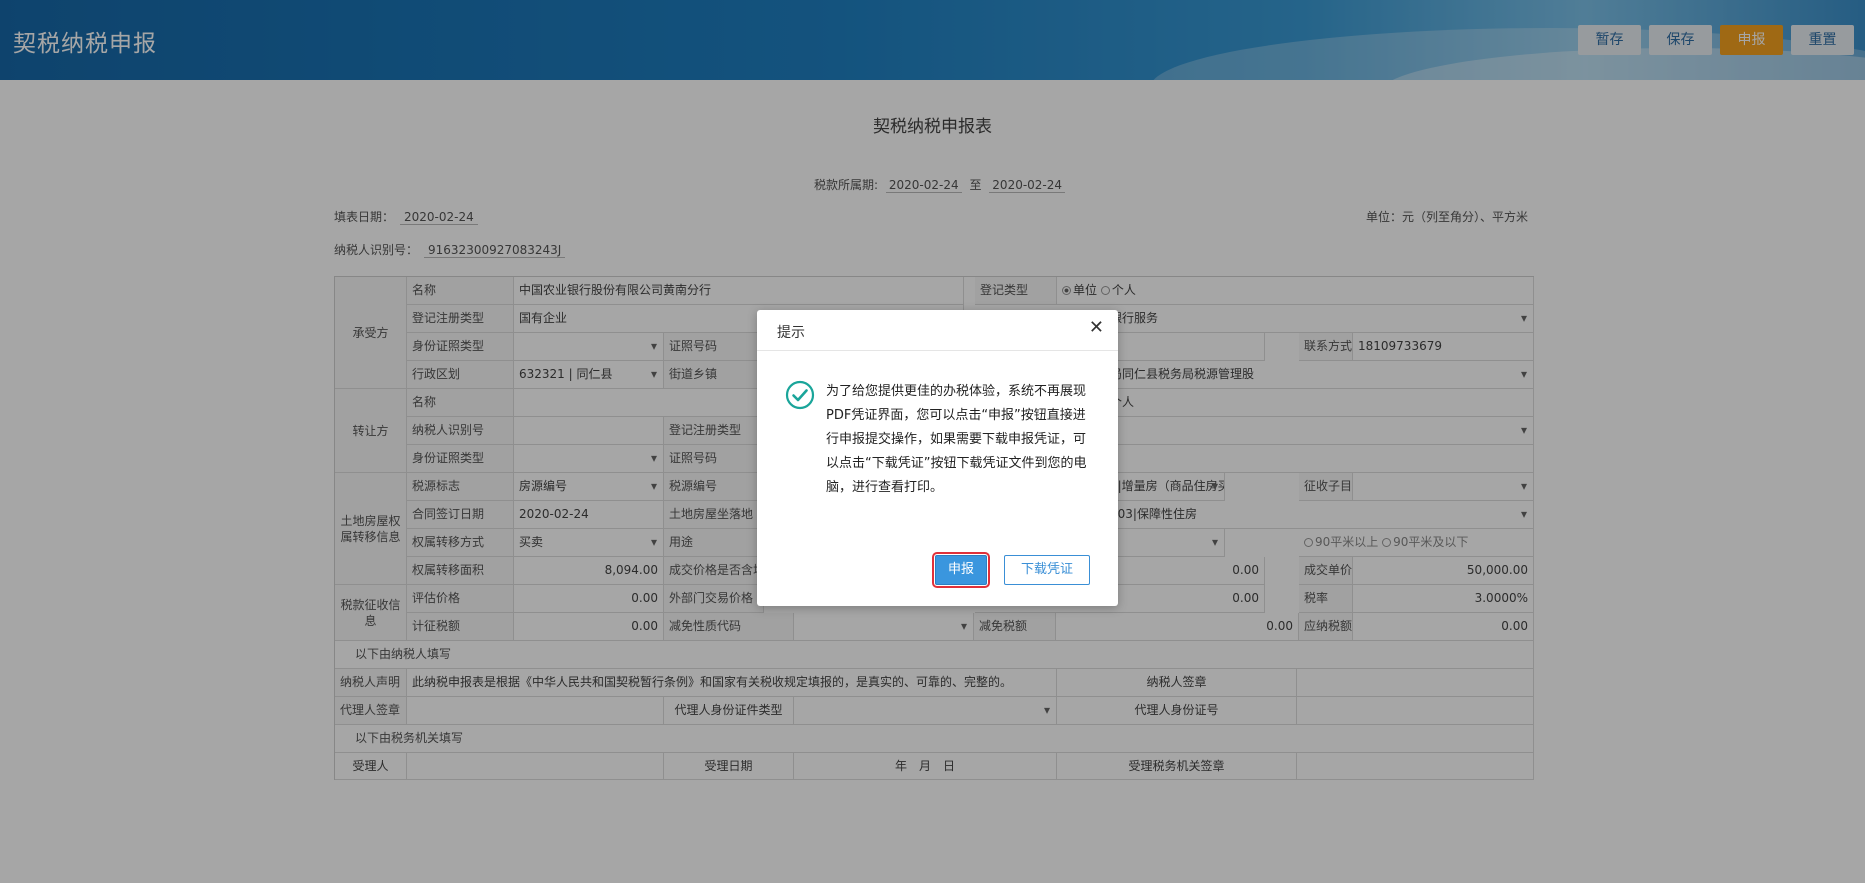  What do you see at coordinates (1096, 328) in the screenshot?
I see `close-icon: ✕` at bounding box center [1096, 328].